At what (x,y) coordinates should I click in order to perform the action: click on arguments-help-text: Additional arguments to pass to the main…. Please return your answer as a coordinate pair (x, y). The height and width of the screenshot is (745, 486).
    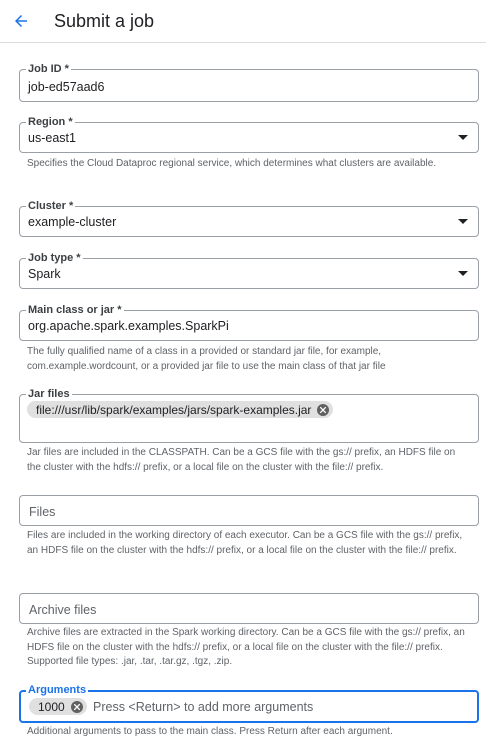
    Looking at the image, I should click on (210, 731).